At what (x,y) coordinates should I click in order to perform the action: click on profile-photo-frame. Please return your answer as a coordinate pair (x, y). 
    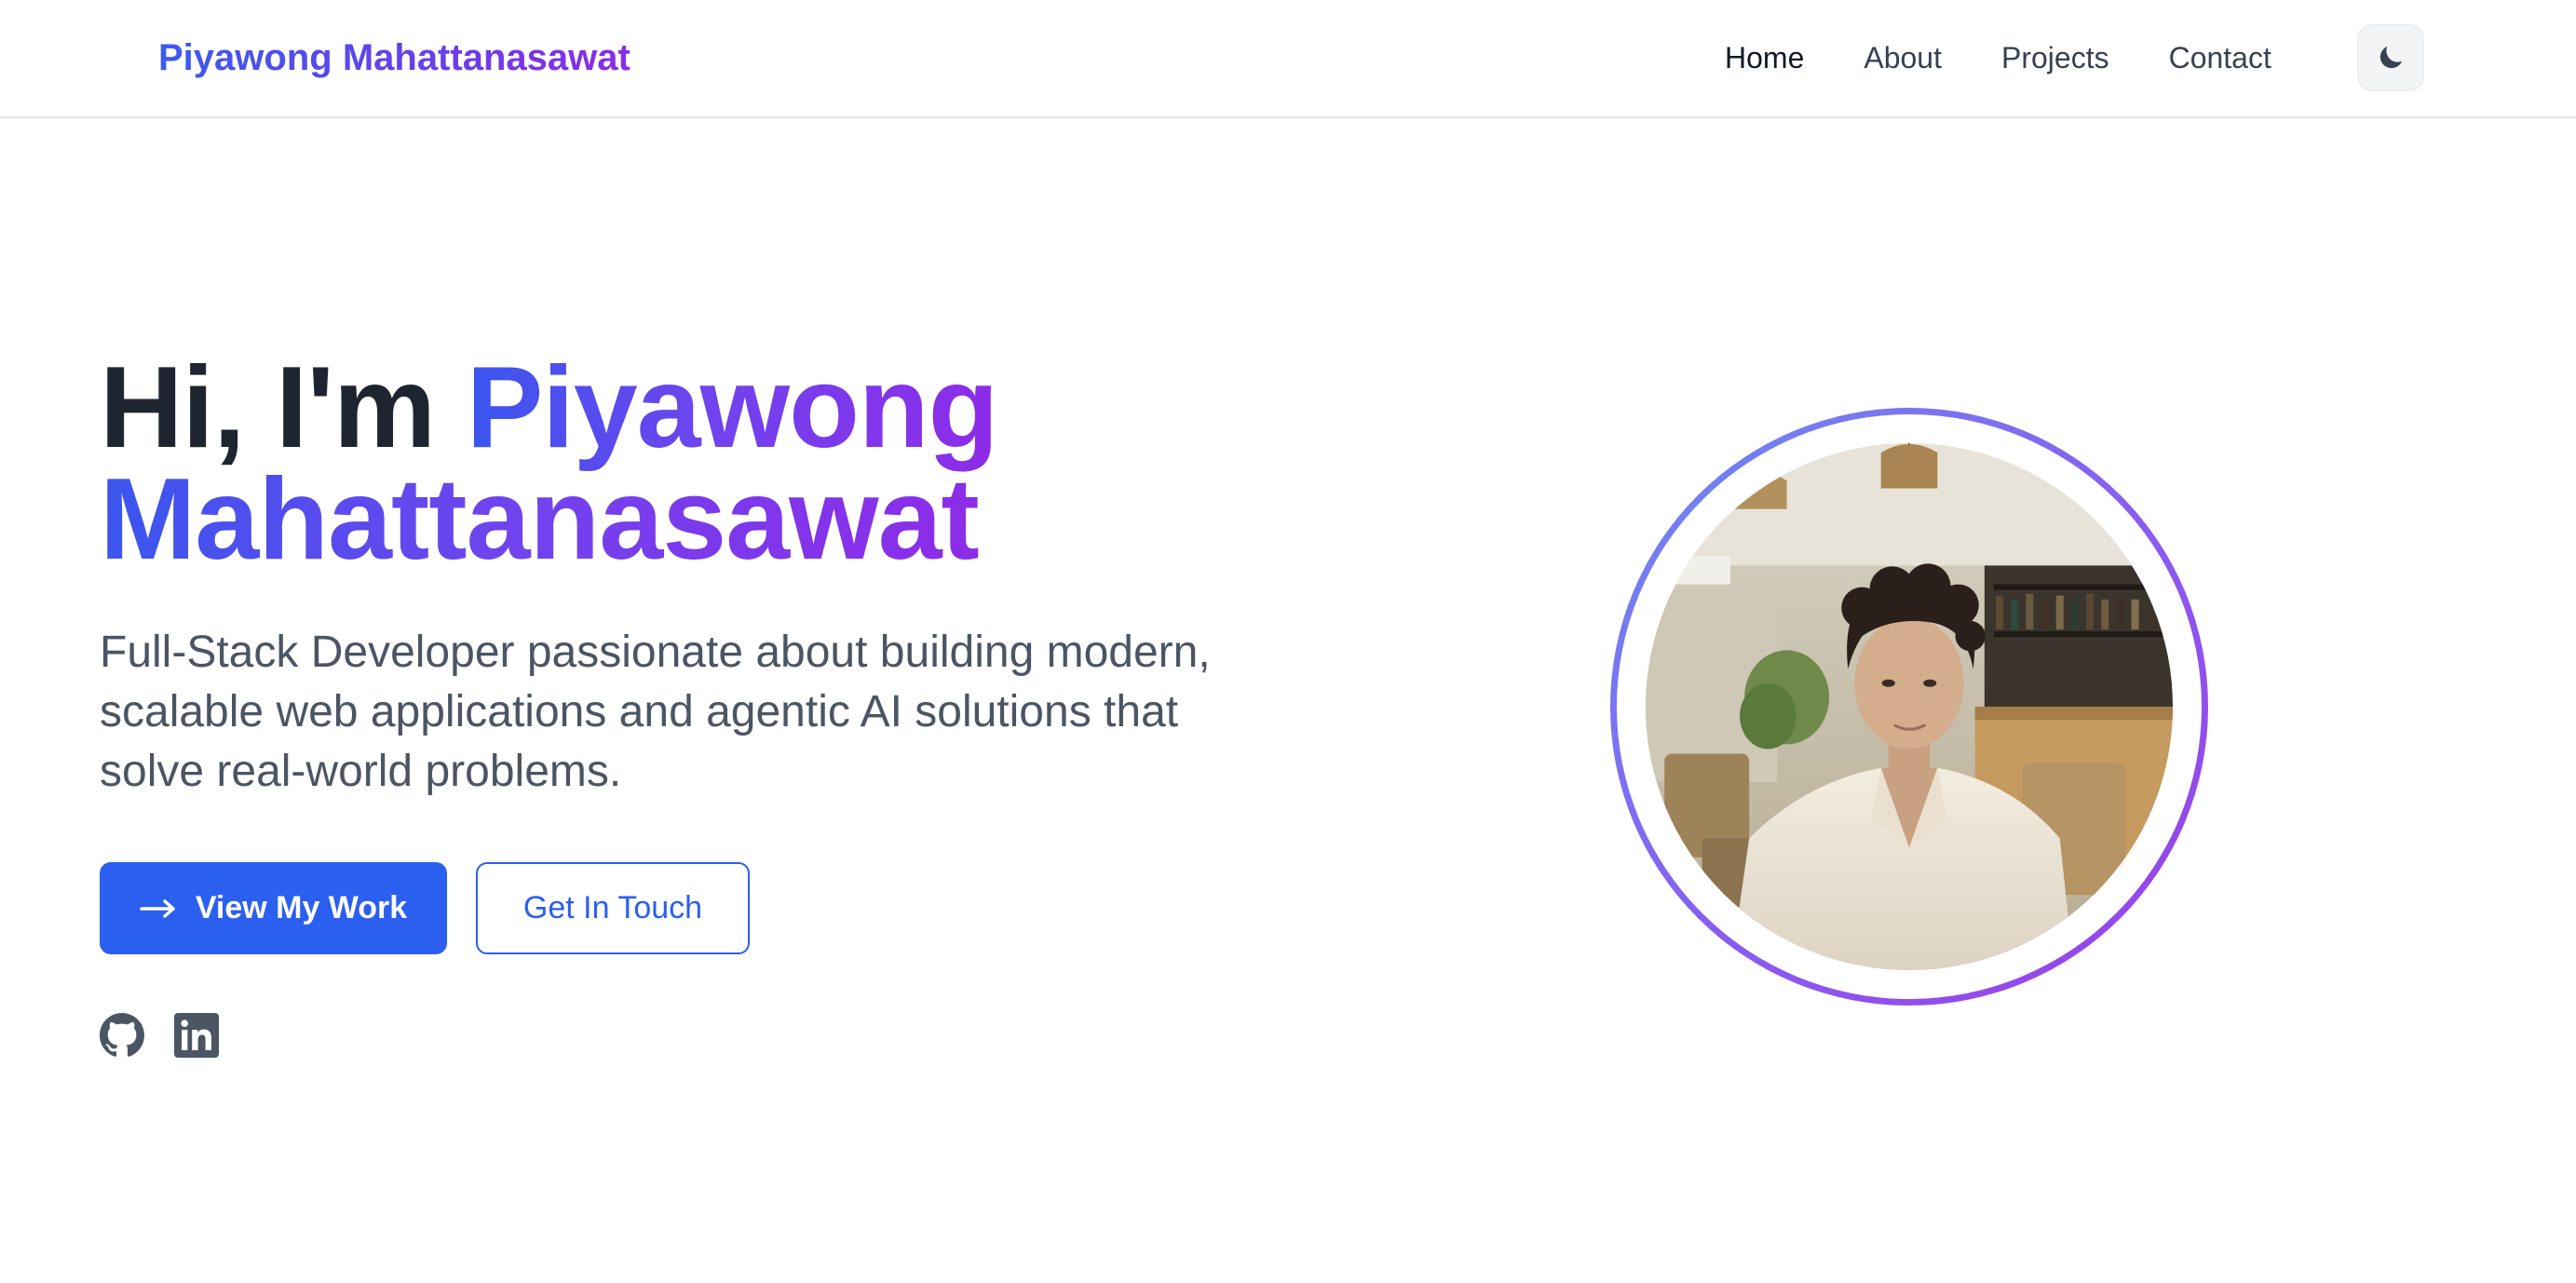
    Looking at the image, I should click on (1909, 707).